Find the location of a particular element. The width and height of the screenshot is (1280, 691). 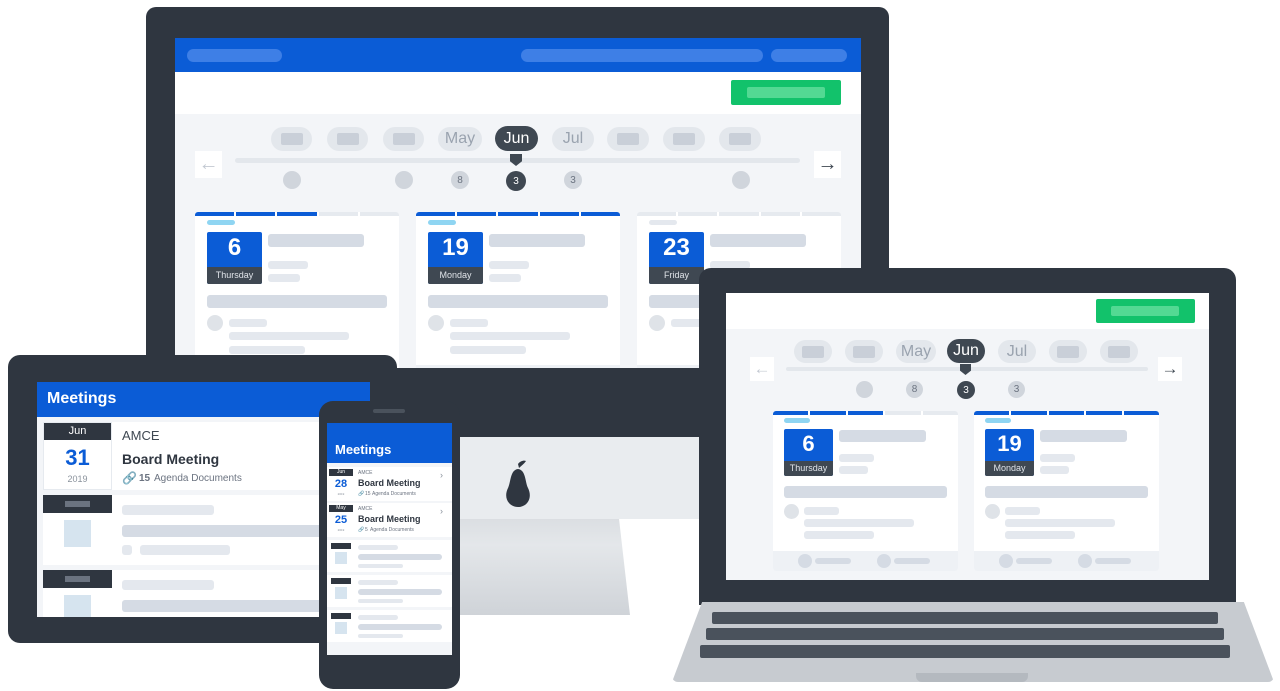

meeting-date: 23 is located at coordinates (676, 247).